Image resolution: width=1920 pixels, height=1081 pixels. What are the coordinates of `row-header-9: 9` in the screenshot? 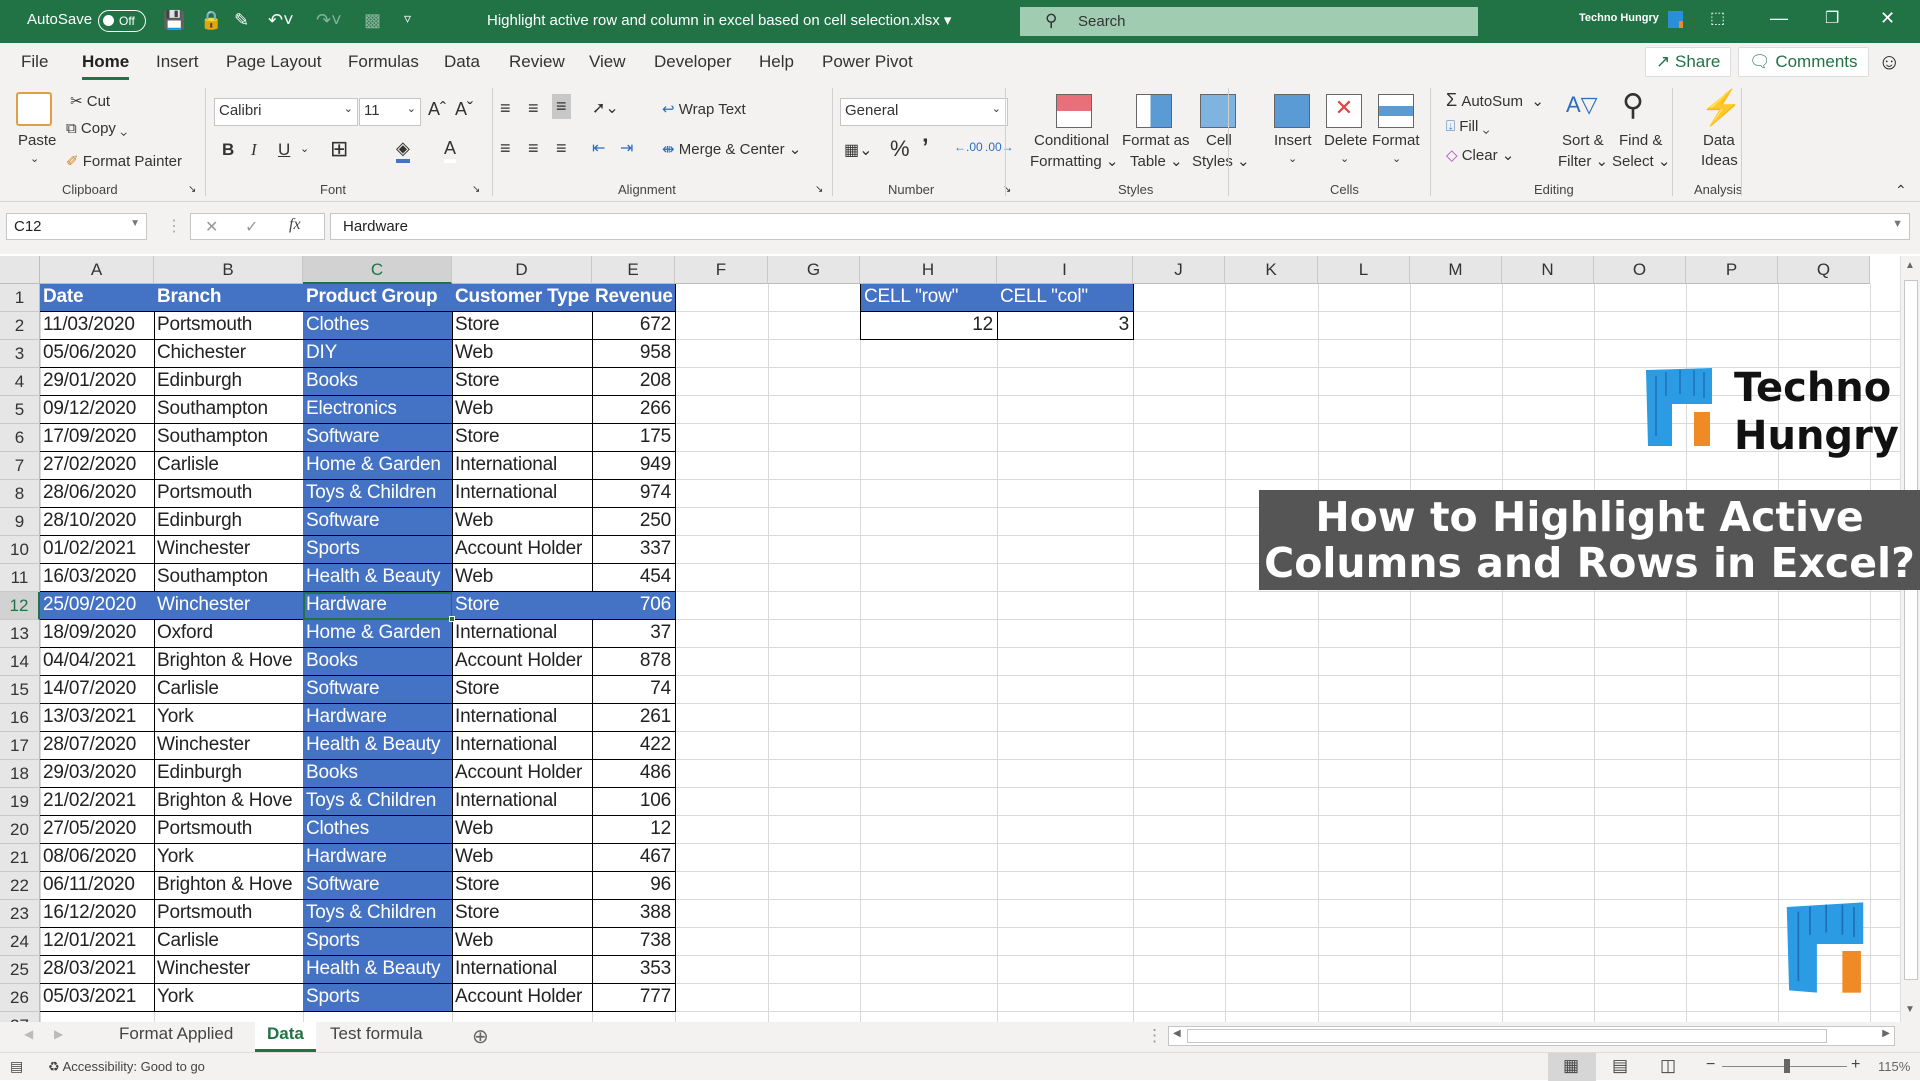 It's located at (20, 522).